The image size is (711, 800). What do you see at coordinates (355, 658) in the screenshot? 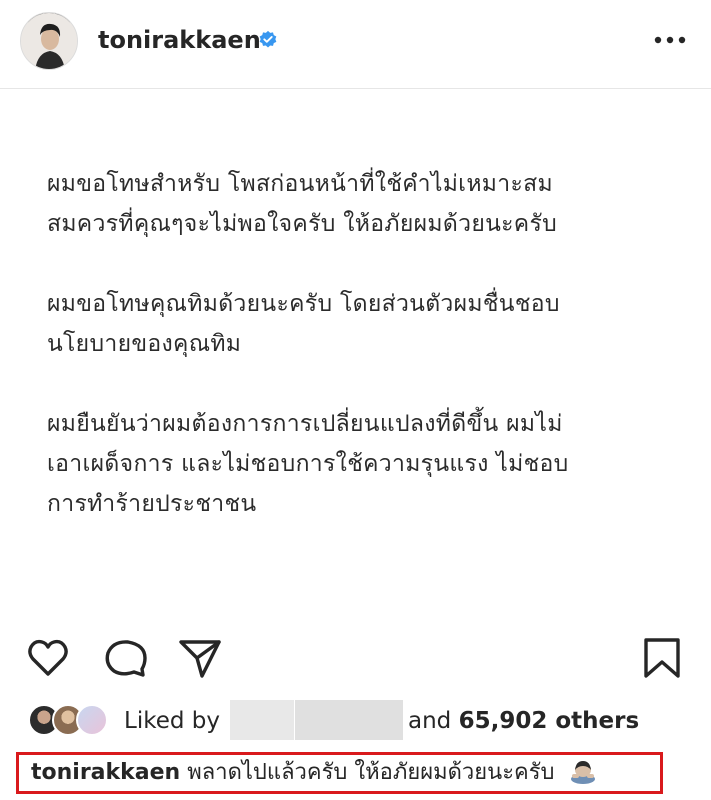
I see `action-bar` at bounding box center [355, 658].